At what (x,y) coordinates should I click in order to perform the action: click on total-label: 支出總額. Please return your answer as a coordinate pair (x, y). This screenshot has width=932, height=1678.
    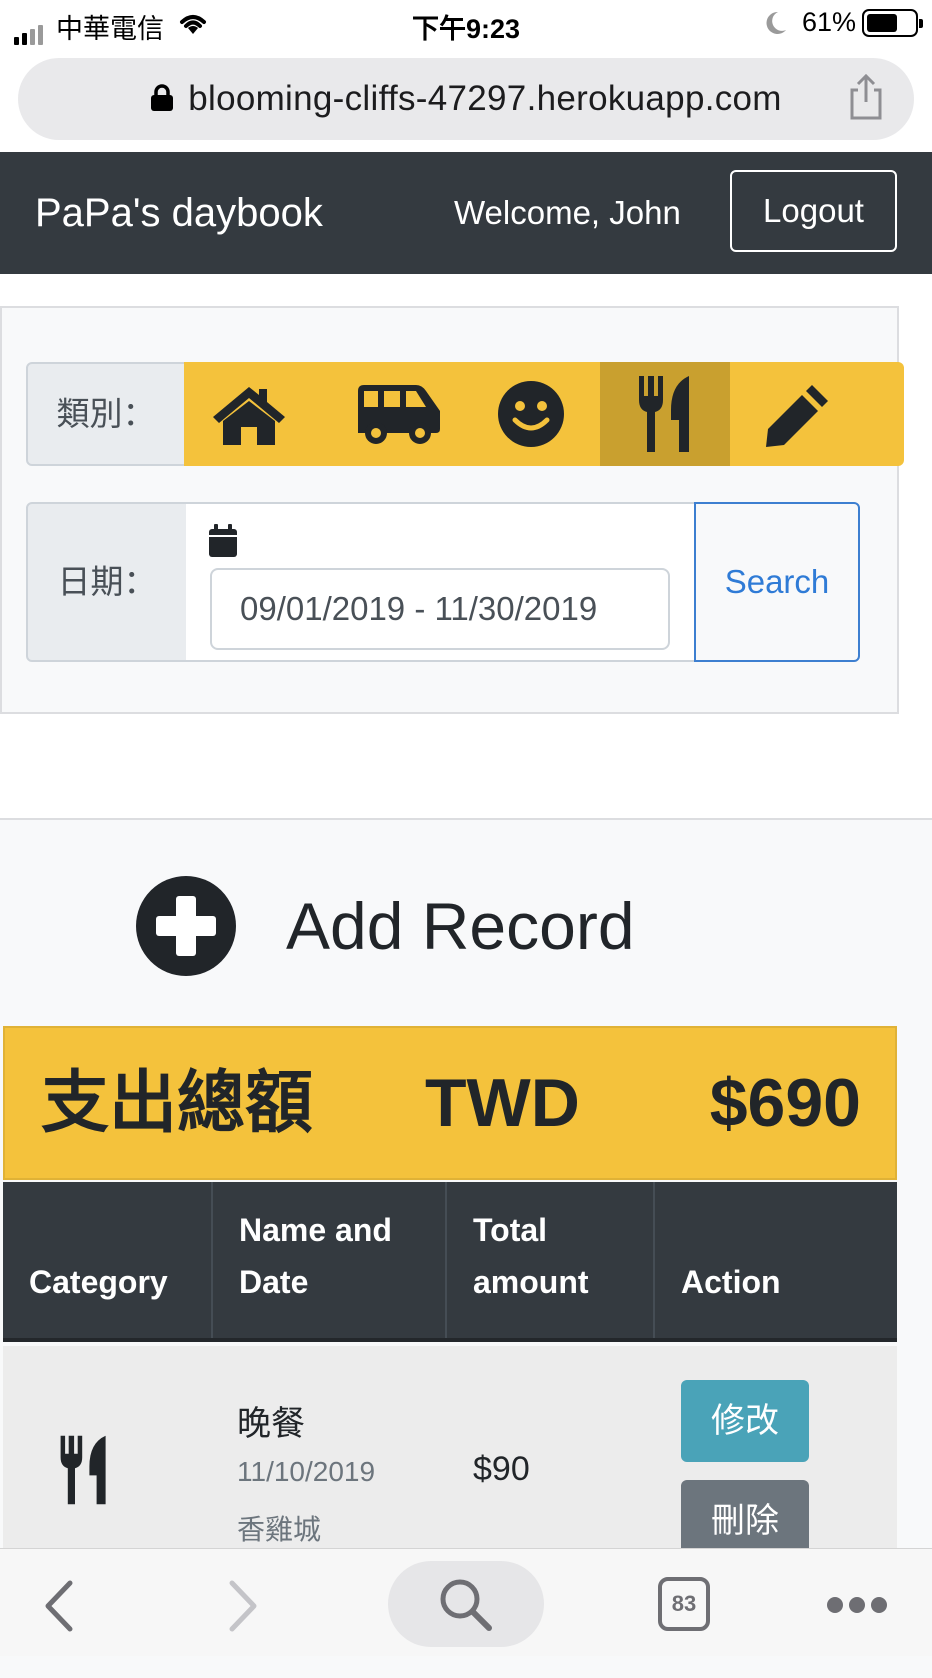
    Looking at the image, I should click on (177, 1103).